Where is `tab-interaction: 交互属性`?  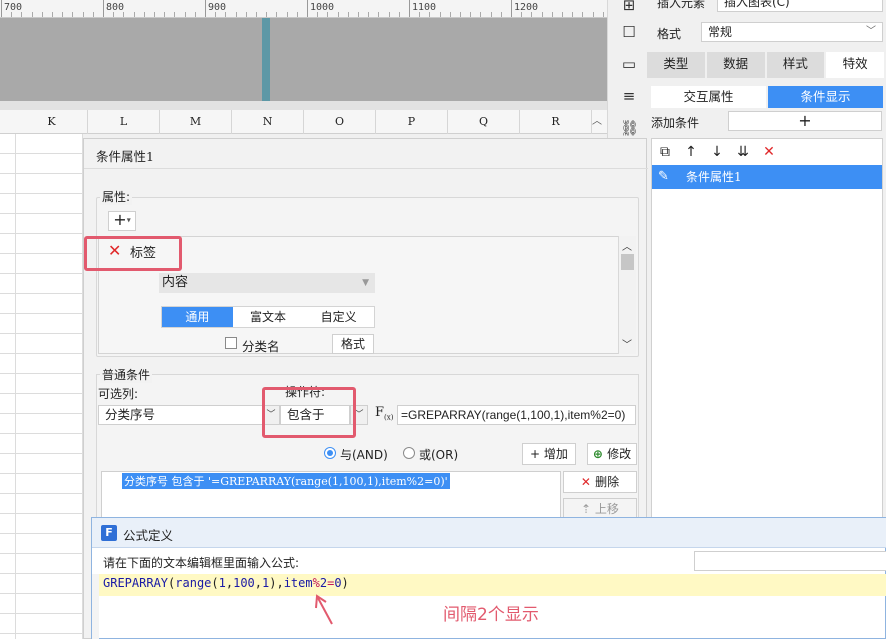 tab-interaction: 交互属性 is located at coordinates (708, 97).